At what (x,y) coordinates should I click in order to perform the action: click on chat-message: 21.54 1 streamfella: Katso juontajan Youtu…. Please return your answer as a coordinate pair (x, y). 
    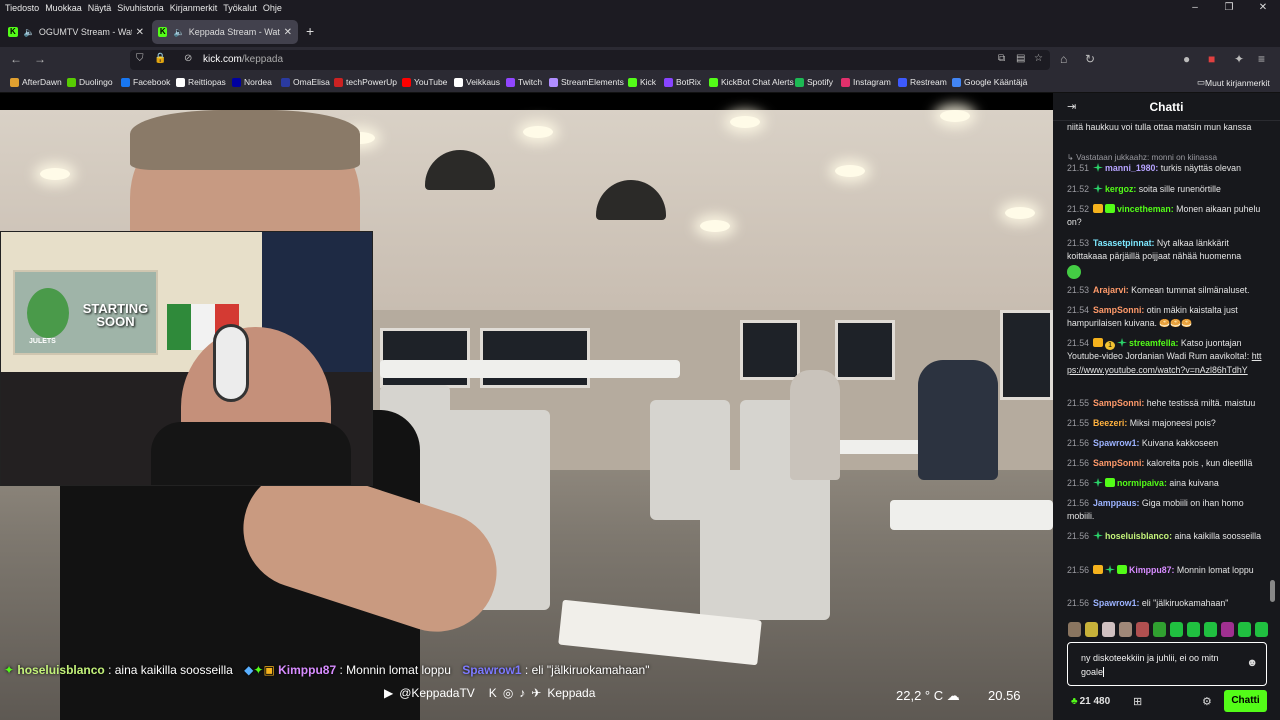
    Looking at the image, I should click on (1165, 357).